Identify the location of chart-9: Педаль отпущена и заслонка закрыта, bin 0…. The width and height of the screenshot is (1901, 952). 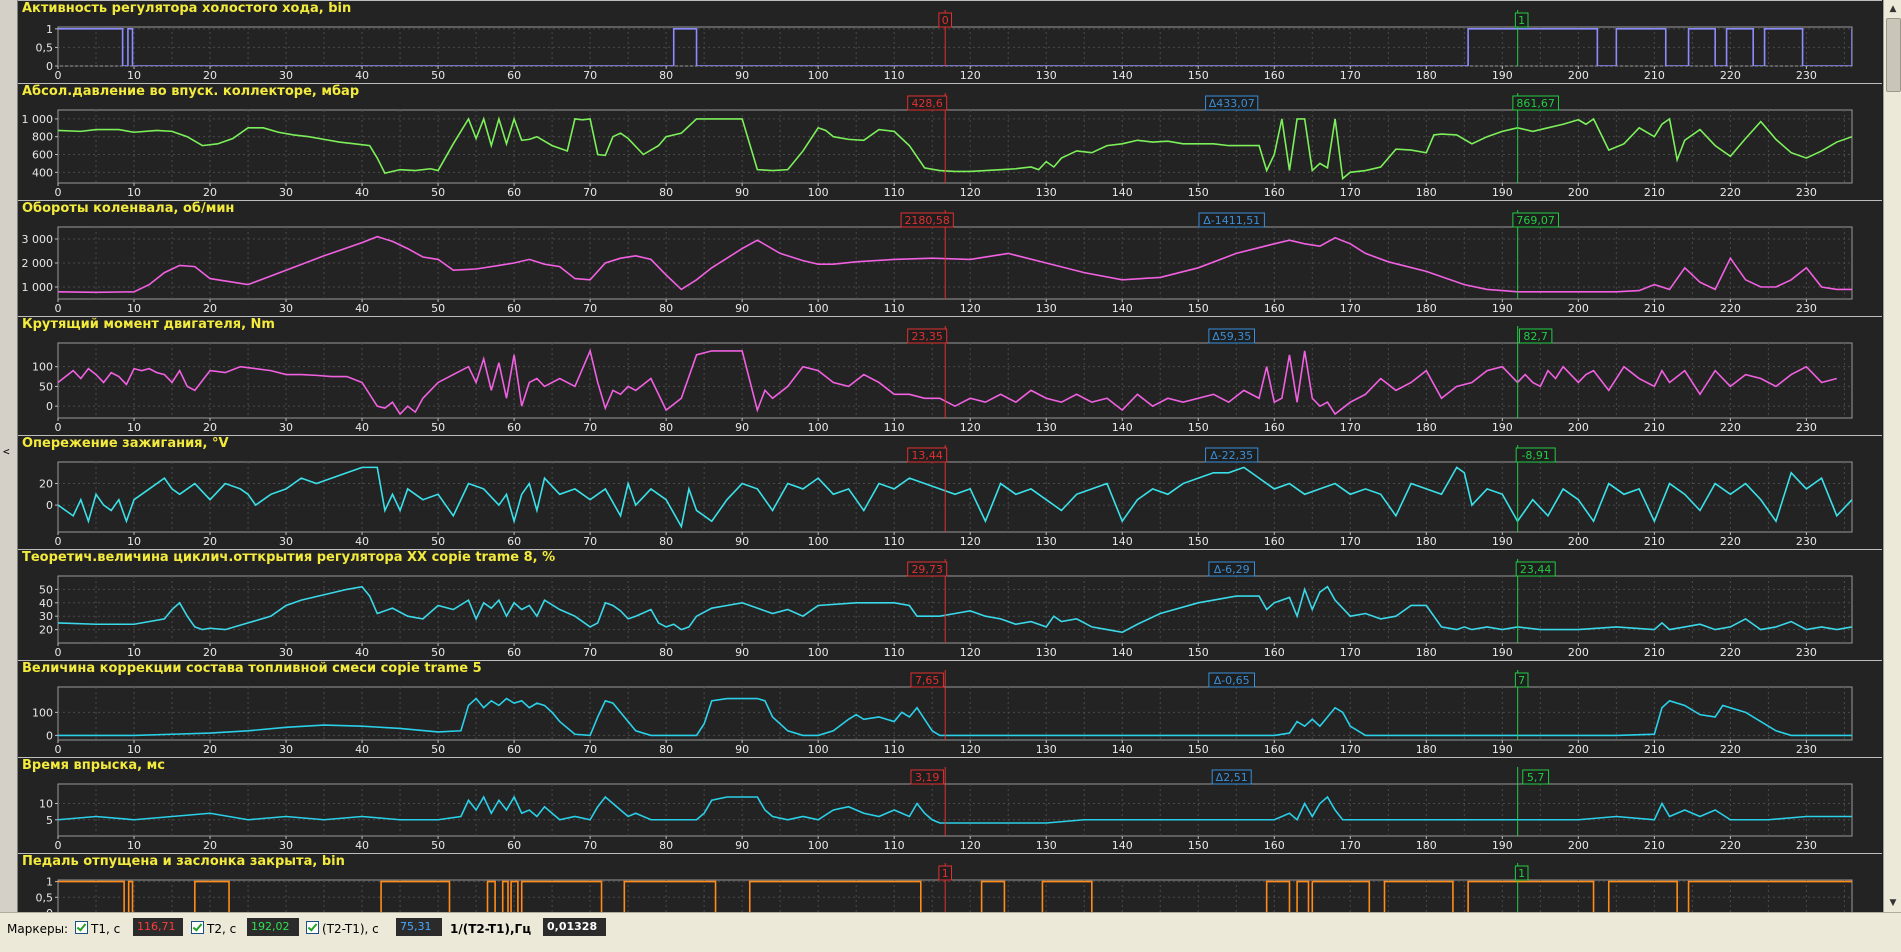
(950, 882).